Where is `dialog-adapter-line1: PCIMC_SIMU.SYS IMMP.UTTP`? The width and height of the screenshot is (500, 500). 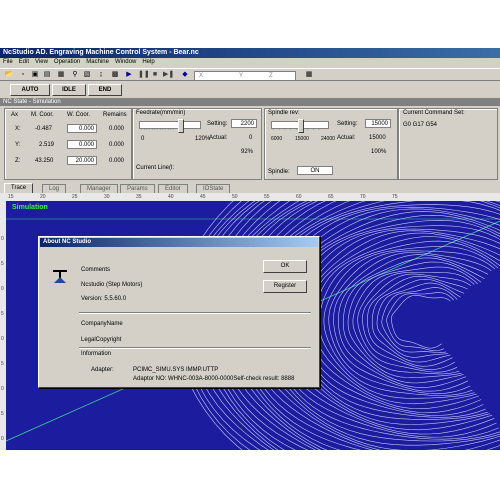 dialog-adapter-line1: PCIMC_SIMU.SYS IMMP.UTTP is located at coordinates (176, 370).